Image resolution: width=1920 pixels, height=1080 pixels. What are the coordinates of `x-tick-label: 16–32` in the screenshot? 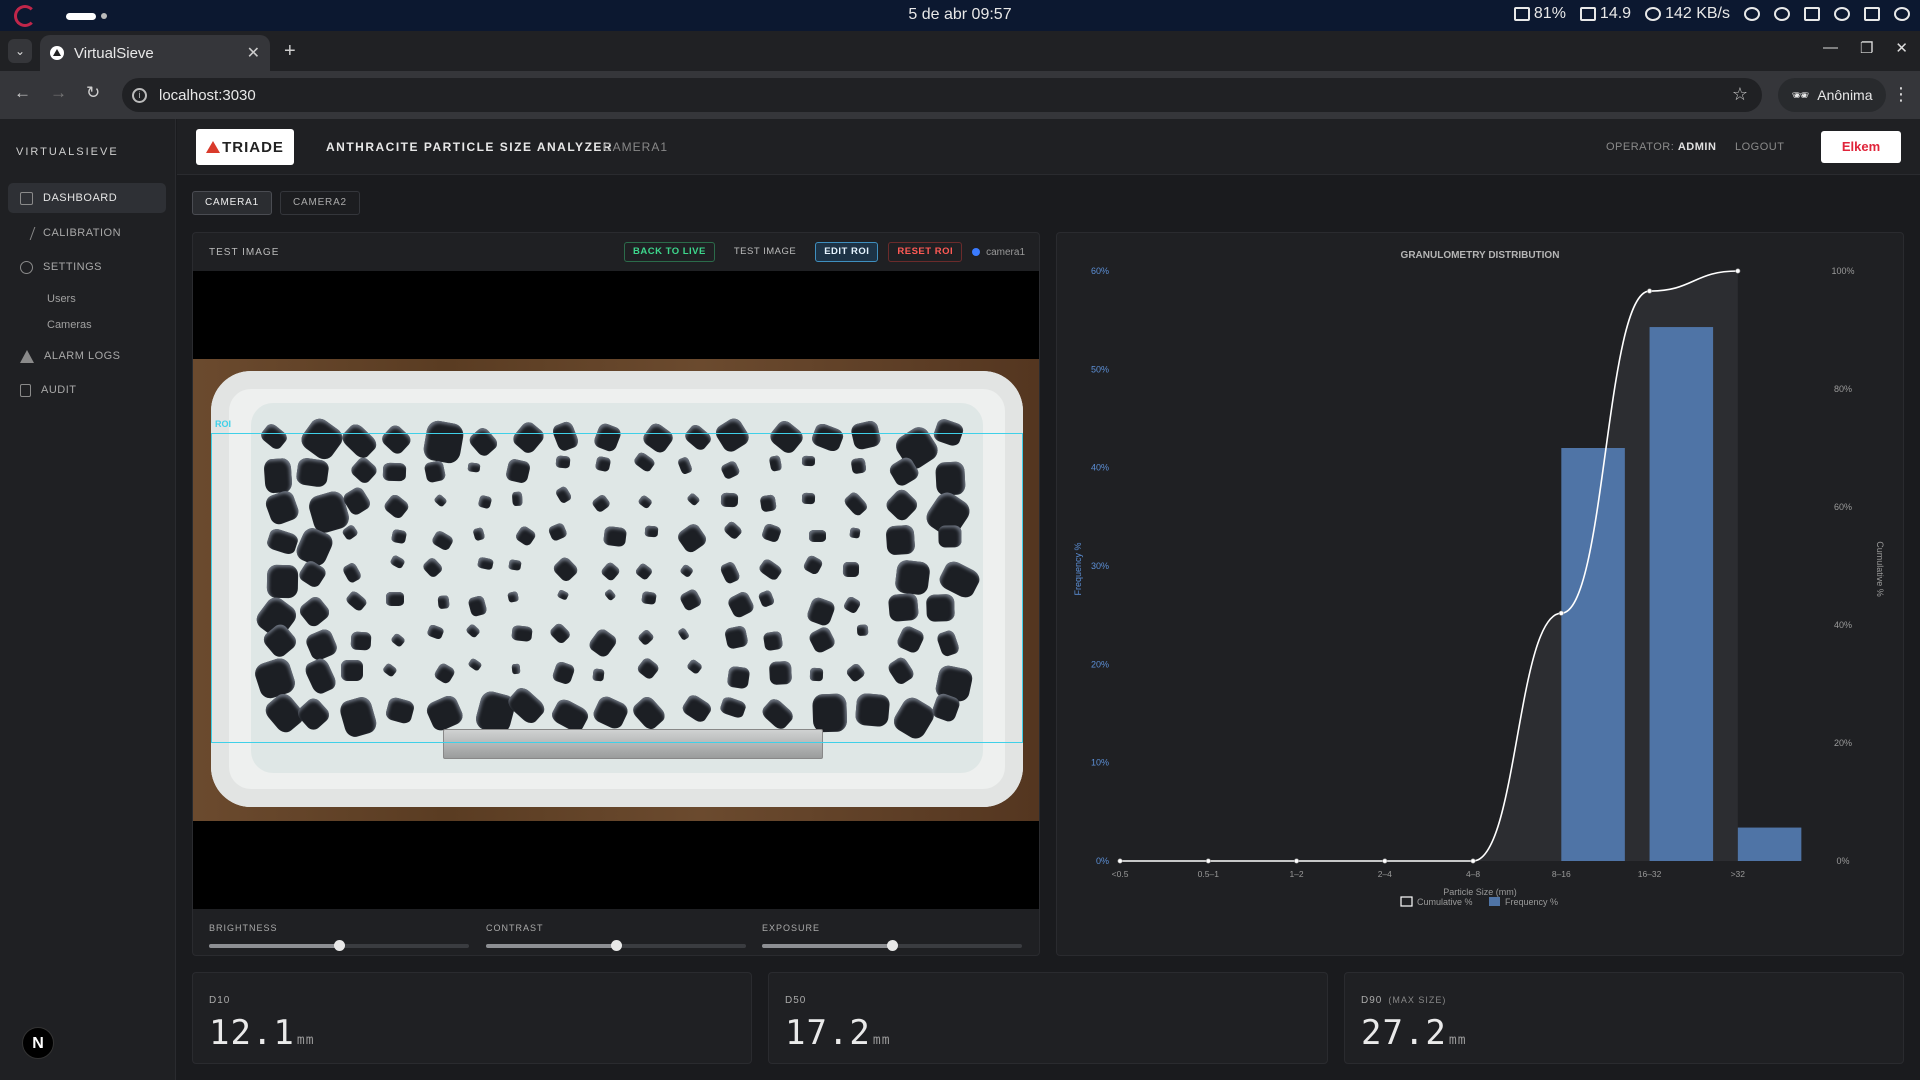 It's located at (1650, 874).